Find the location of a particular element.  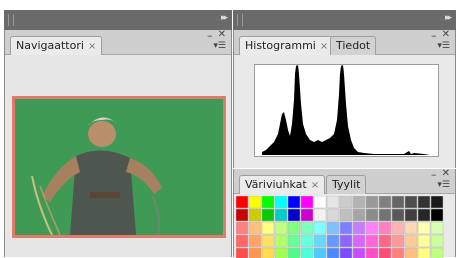

tab-tyylit: Tyylit is located at coordinates (346, 184).